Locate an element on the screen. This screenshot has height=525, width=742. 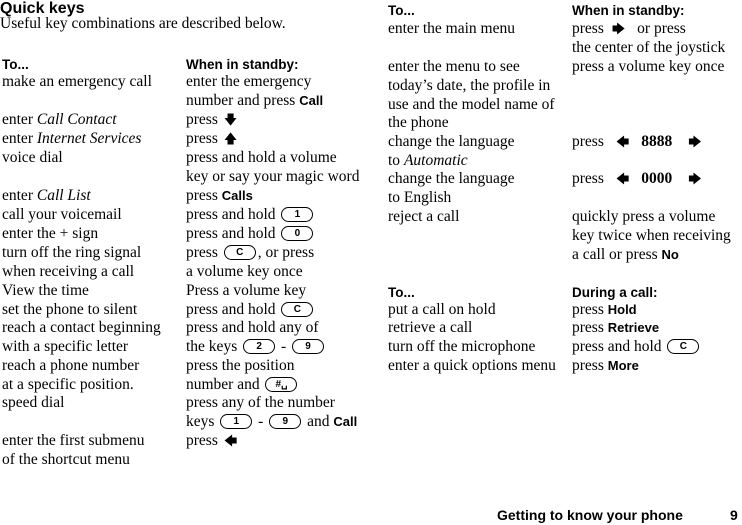
key-1-icon: 1 is located at coordinates (297, 214).